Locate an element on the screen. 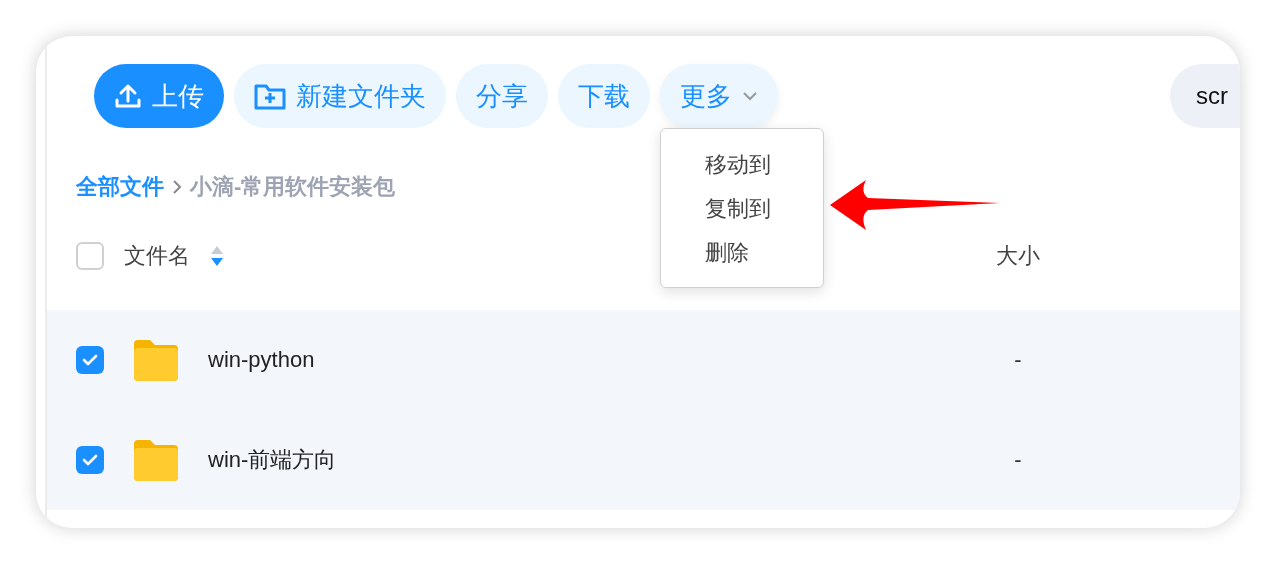 This screenshot has height=564, width=1276. search-field: scr is located at coordinates (1205, 96).